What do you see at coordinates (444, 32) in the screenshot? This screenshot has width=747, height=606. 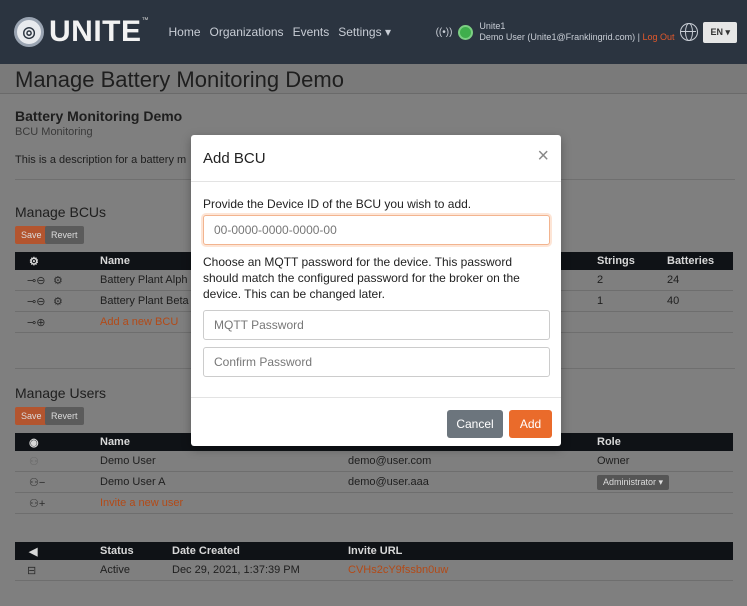 I see `broadcast-icon: ((•))` at bounding box center [444, 32].